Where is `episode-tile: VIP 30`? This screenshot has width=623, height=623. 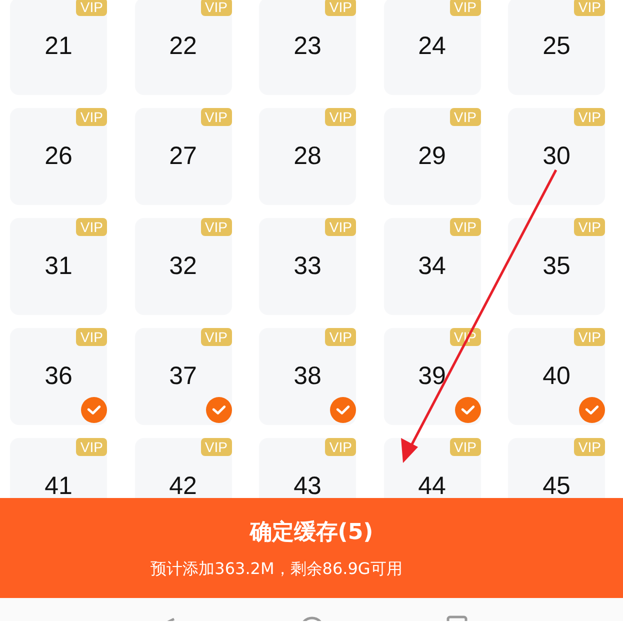 episode-tile: VIP 30 is located at coordinates (556, 156).